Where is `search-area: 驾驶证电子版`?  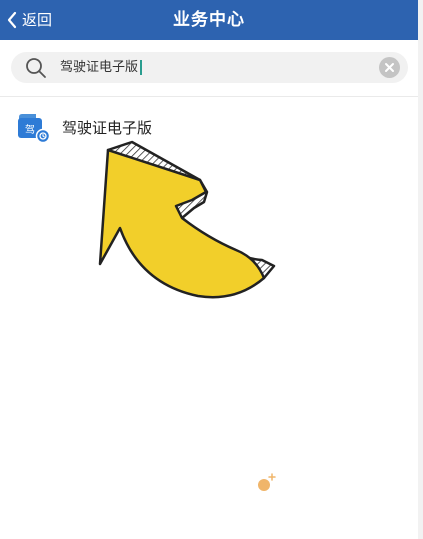
search-area: 驾驶证电子版 is located at coordinates (209, 68).